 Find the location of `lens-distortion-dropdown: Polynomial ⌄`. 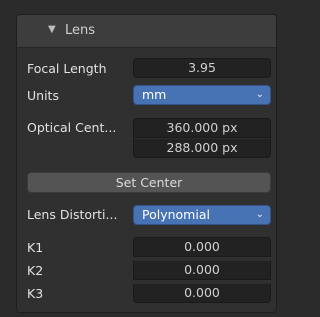

lens-distortion-dropdown: Polynomial ⌄ is located at coordinates (202, 215).